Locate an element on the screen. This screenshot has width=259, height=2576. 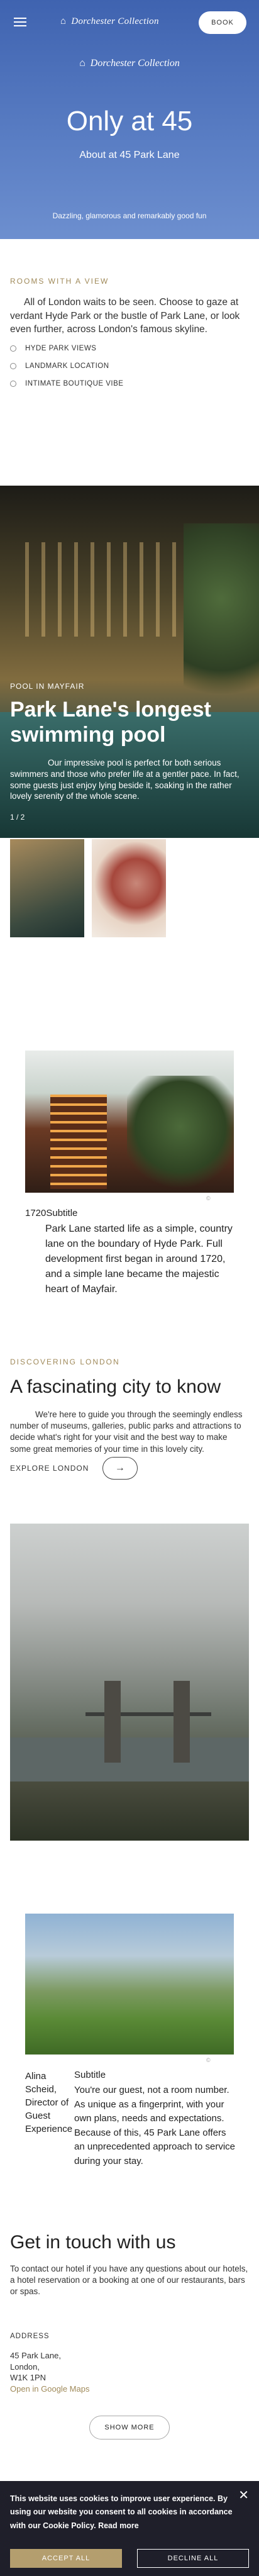
london-photo is located at coordinates (129, 1682).